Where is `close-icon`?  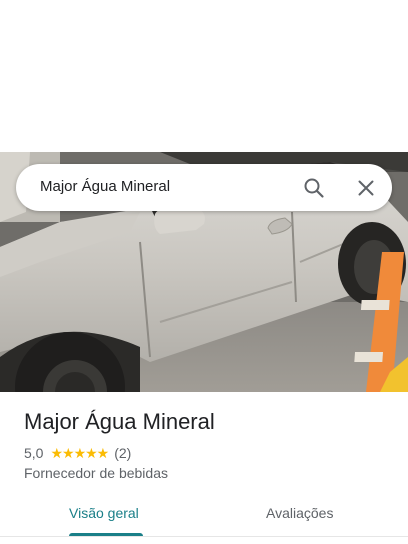 close-icon is located at coordinates (366, 188).